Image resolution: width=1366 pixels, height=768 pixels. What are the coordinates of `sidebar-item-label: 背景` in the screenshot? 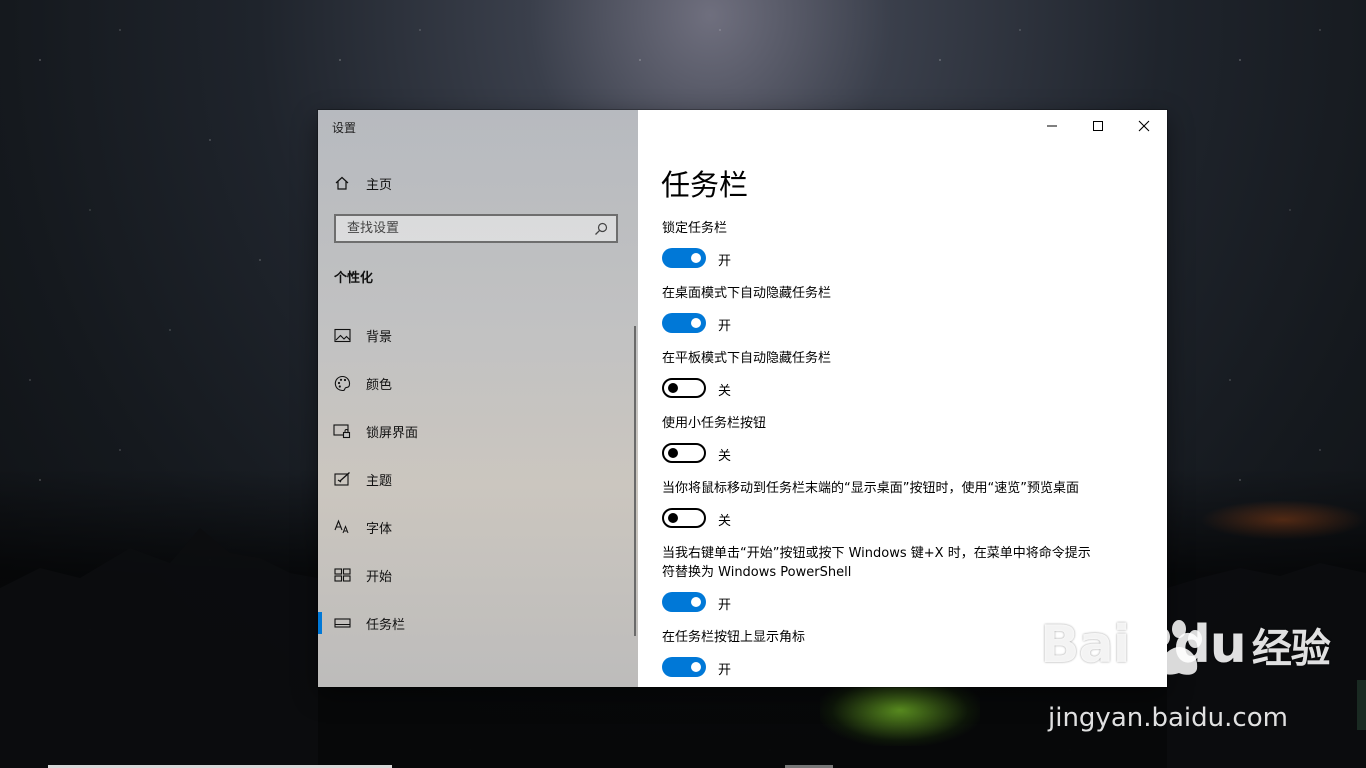 It's located at (379, 337).